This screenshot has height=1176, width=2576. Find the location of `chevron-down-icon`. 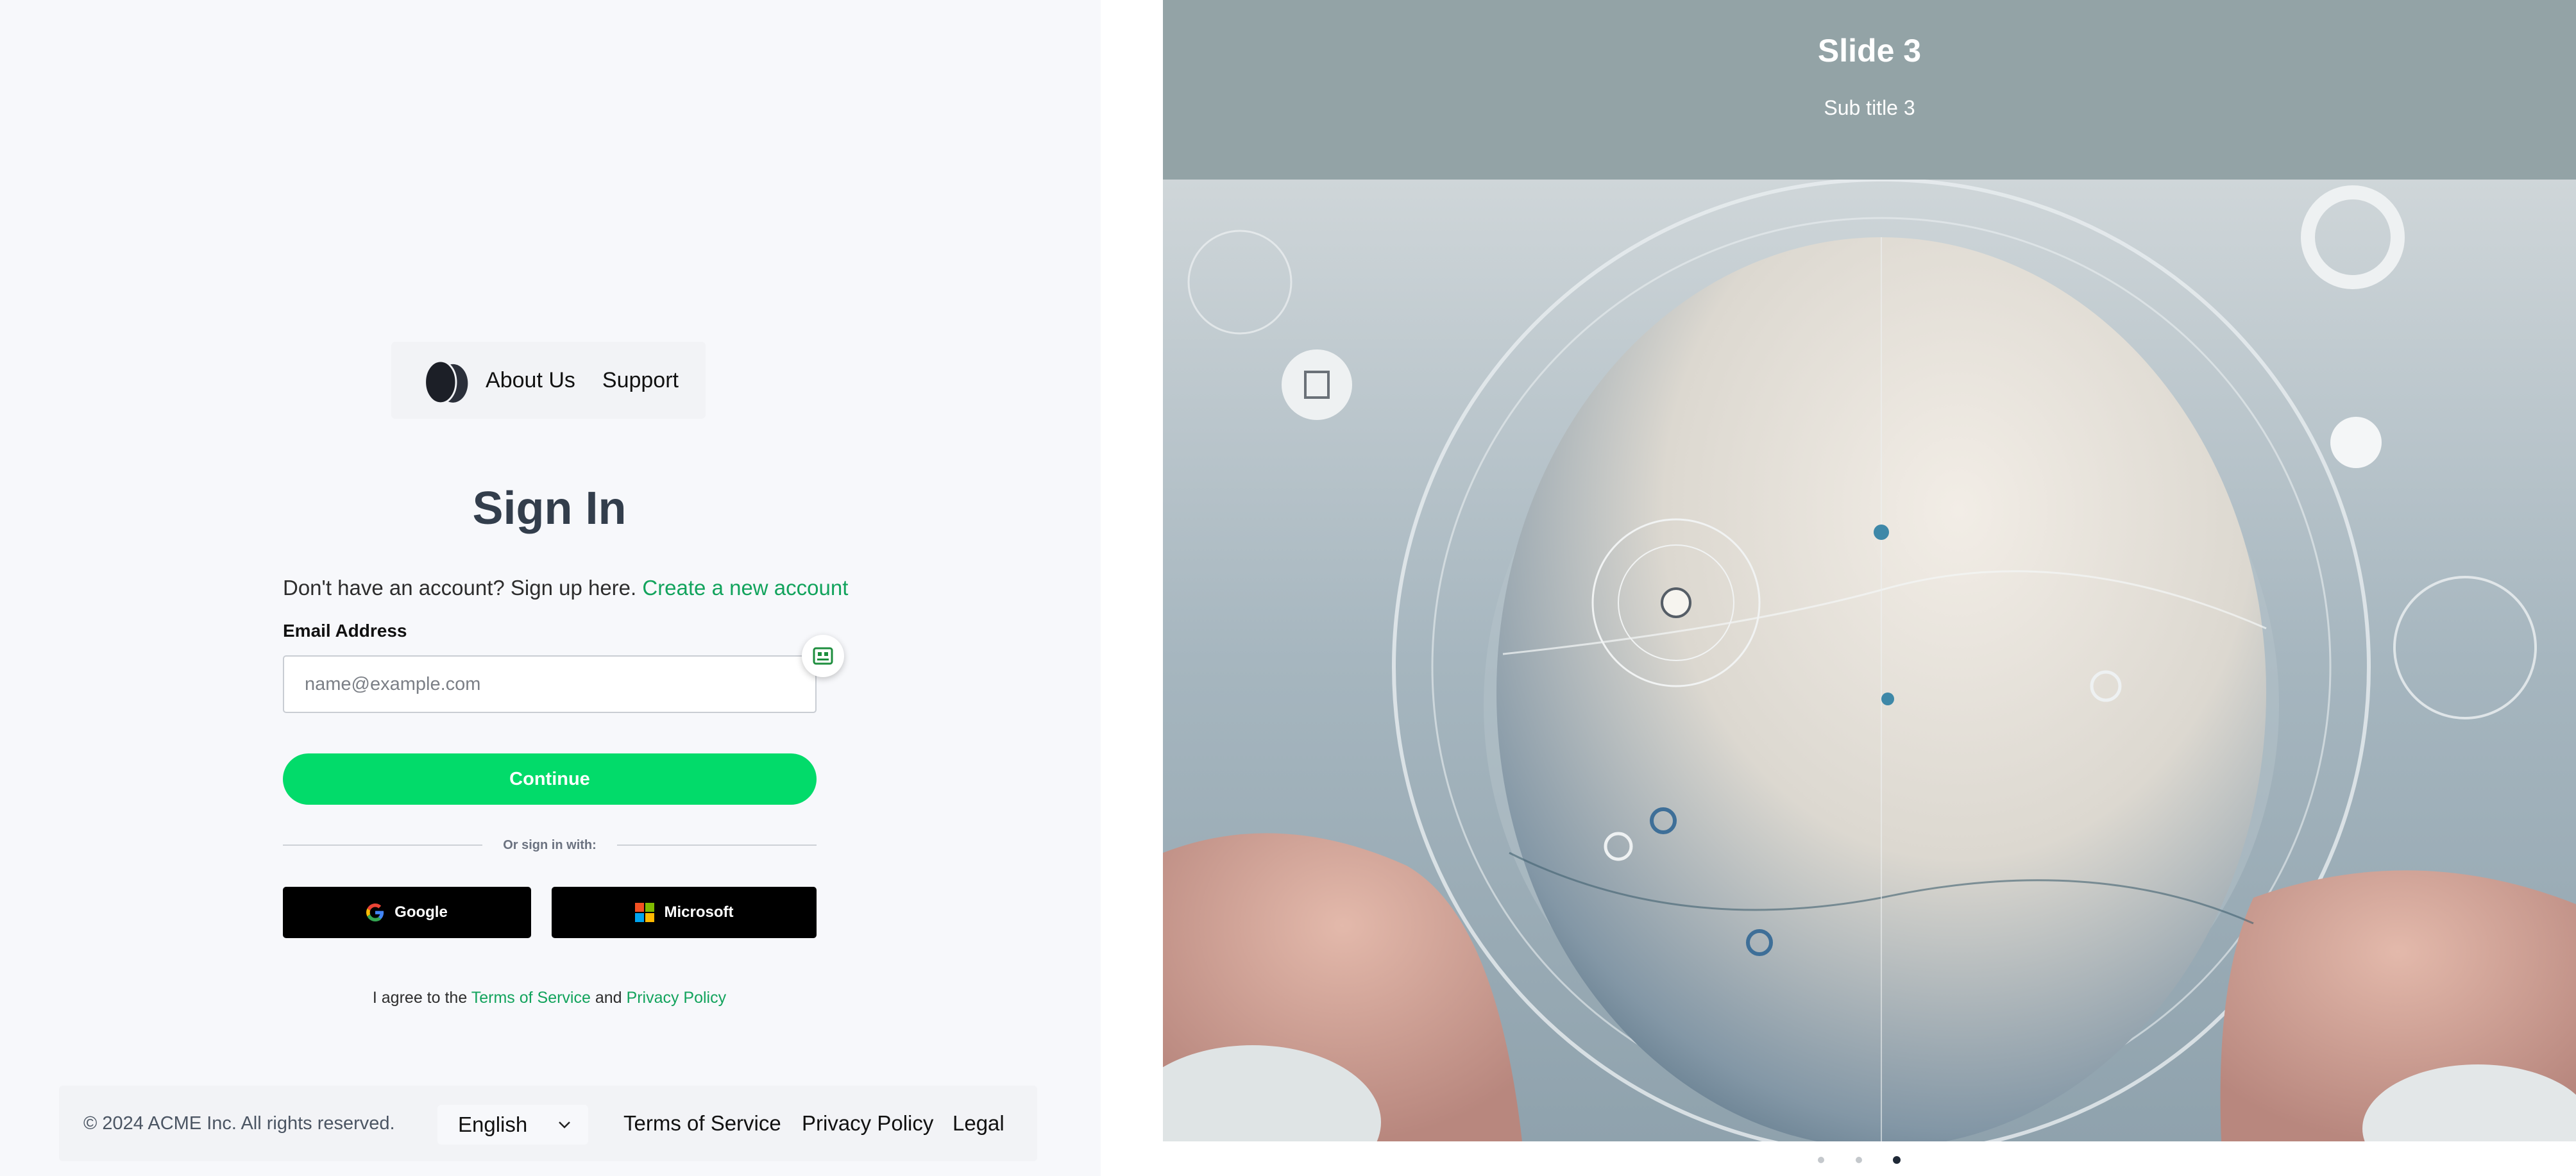

chevron-down-icon is located at coordinates (564, 1125).